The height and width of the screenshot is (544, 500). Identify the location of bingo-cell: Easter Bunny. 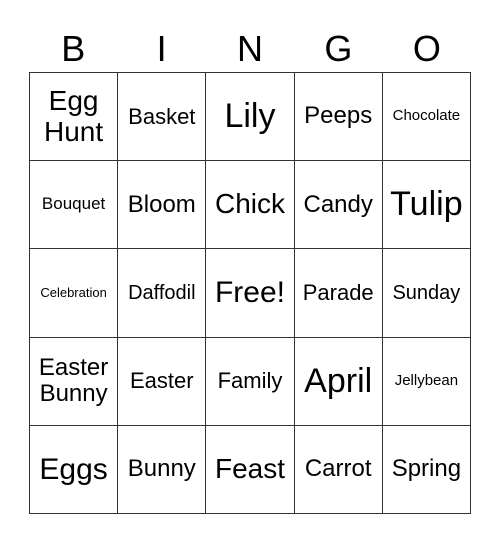
(74, 381).